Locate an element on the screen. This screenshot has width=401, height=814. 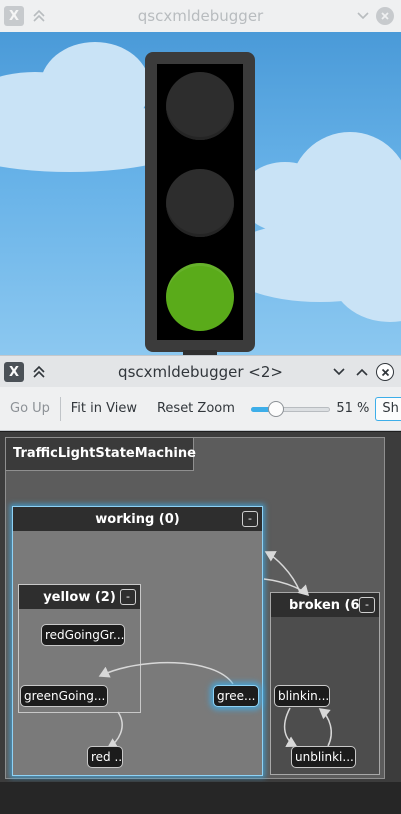
window1-titlebar: X qscxmldebugger is located at coordinates (200, 16).